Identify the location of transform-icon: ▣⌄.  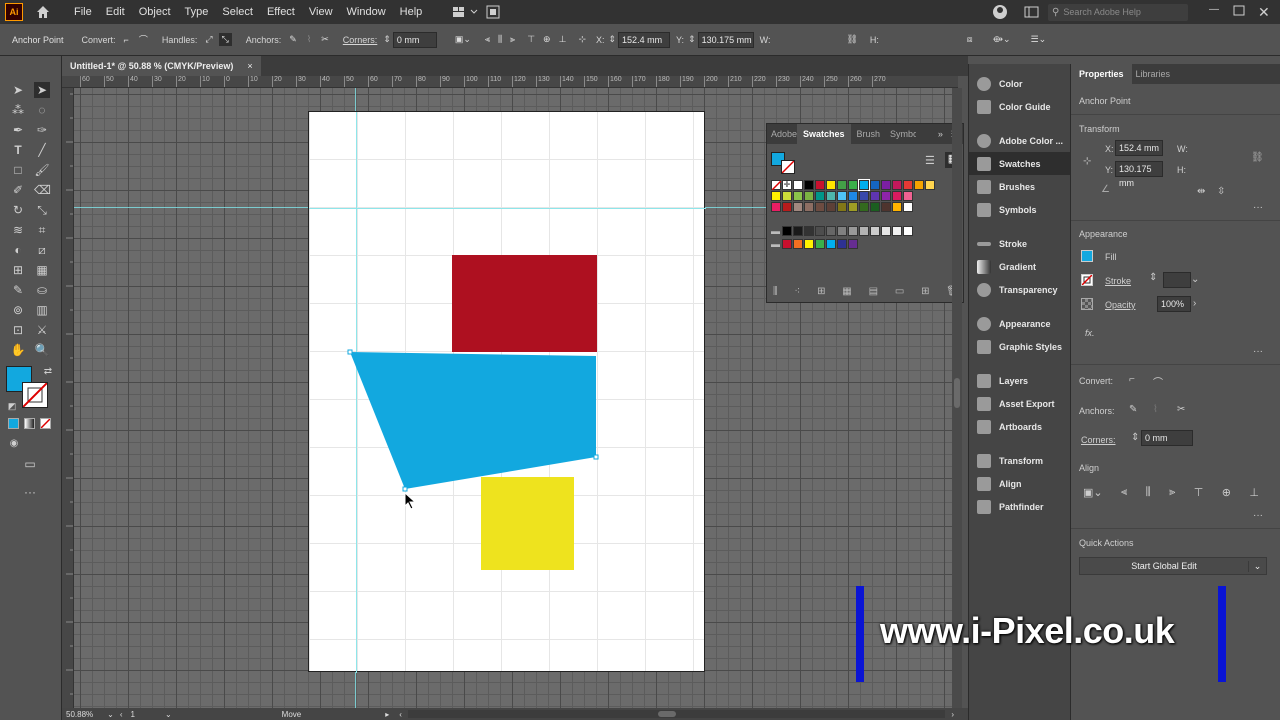
(463, 39).